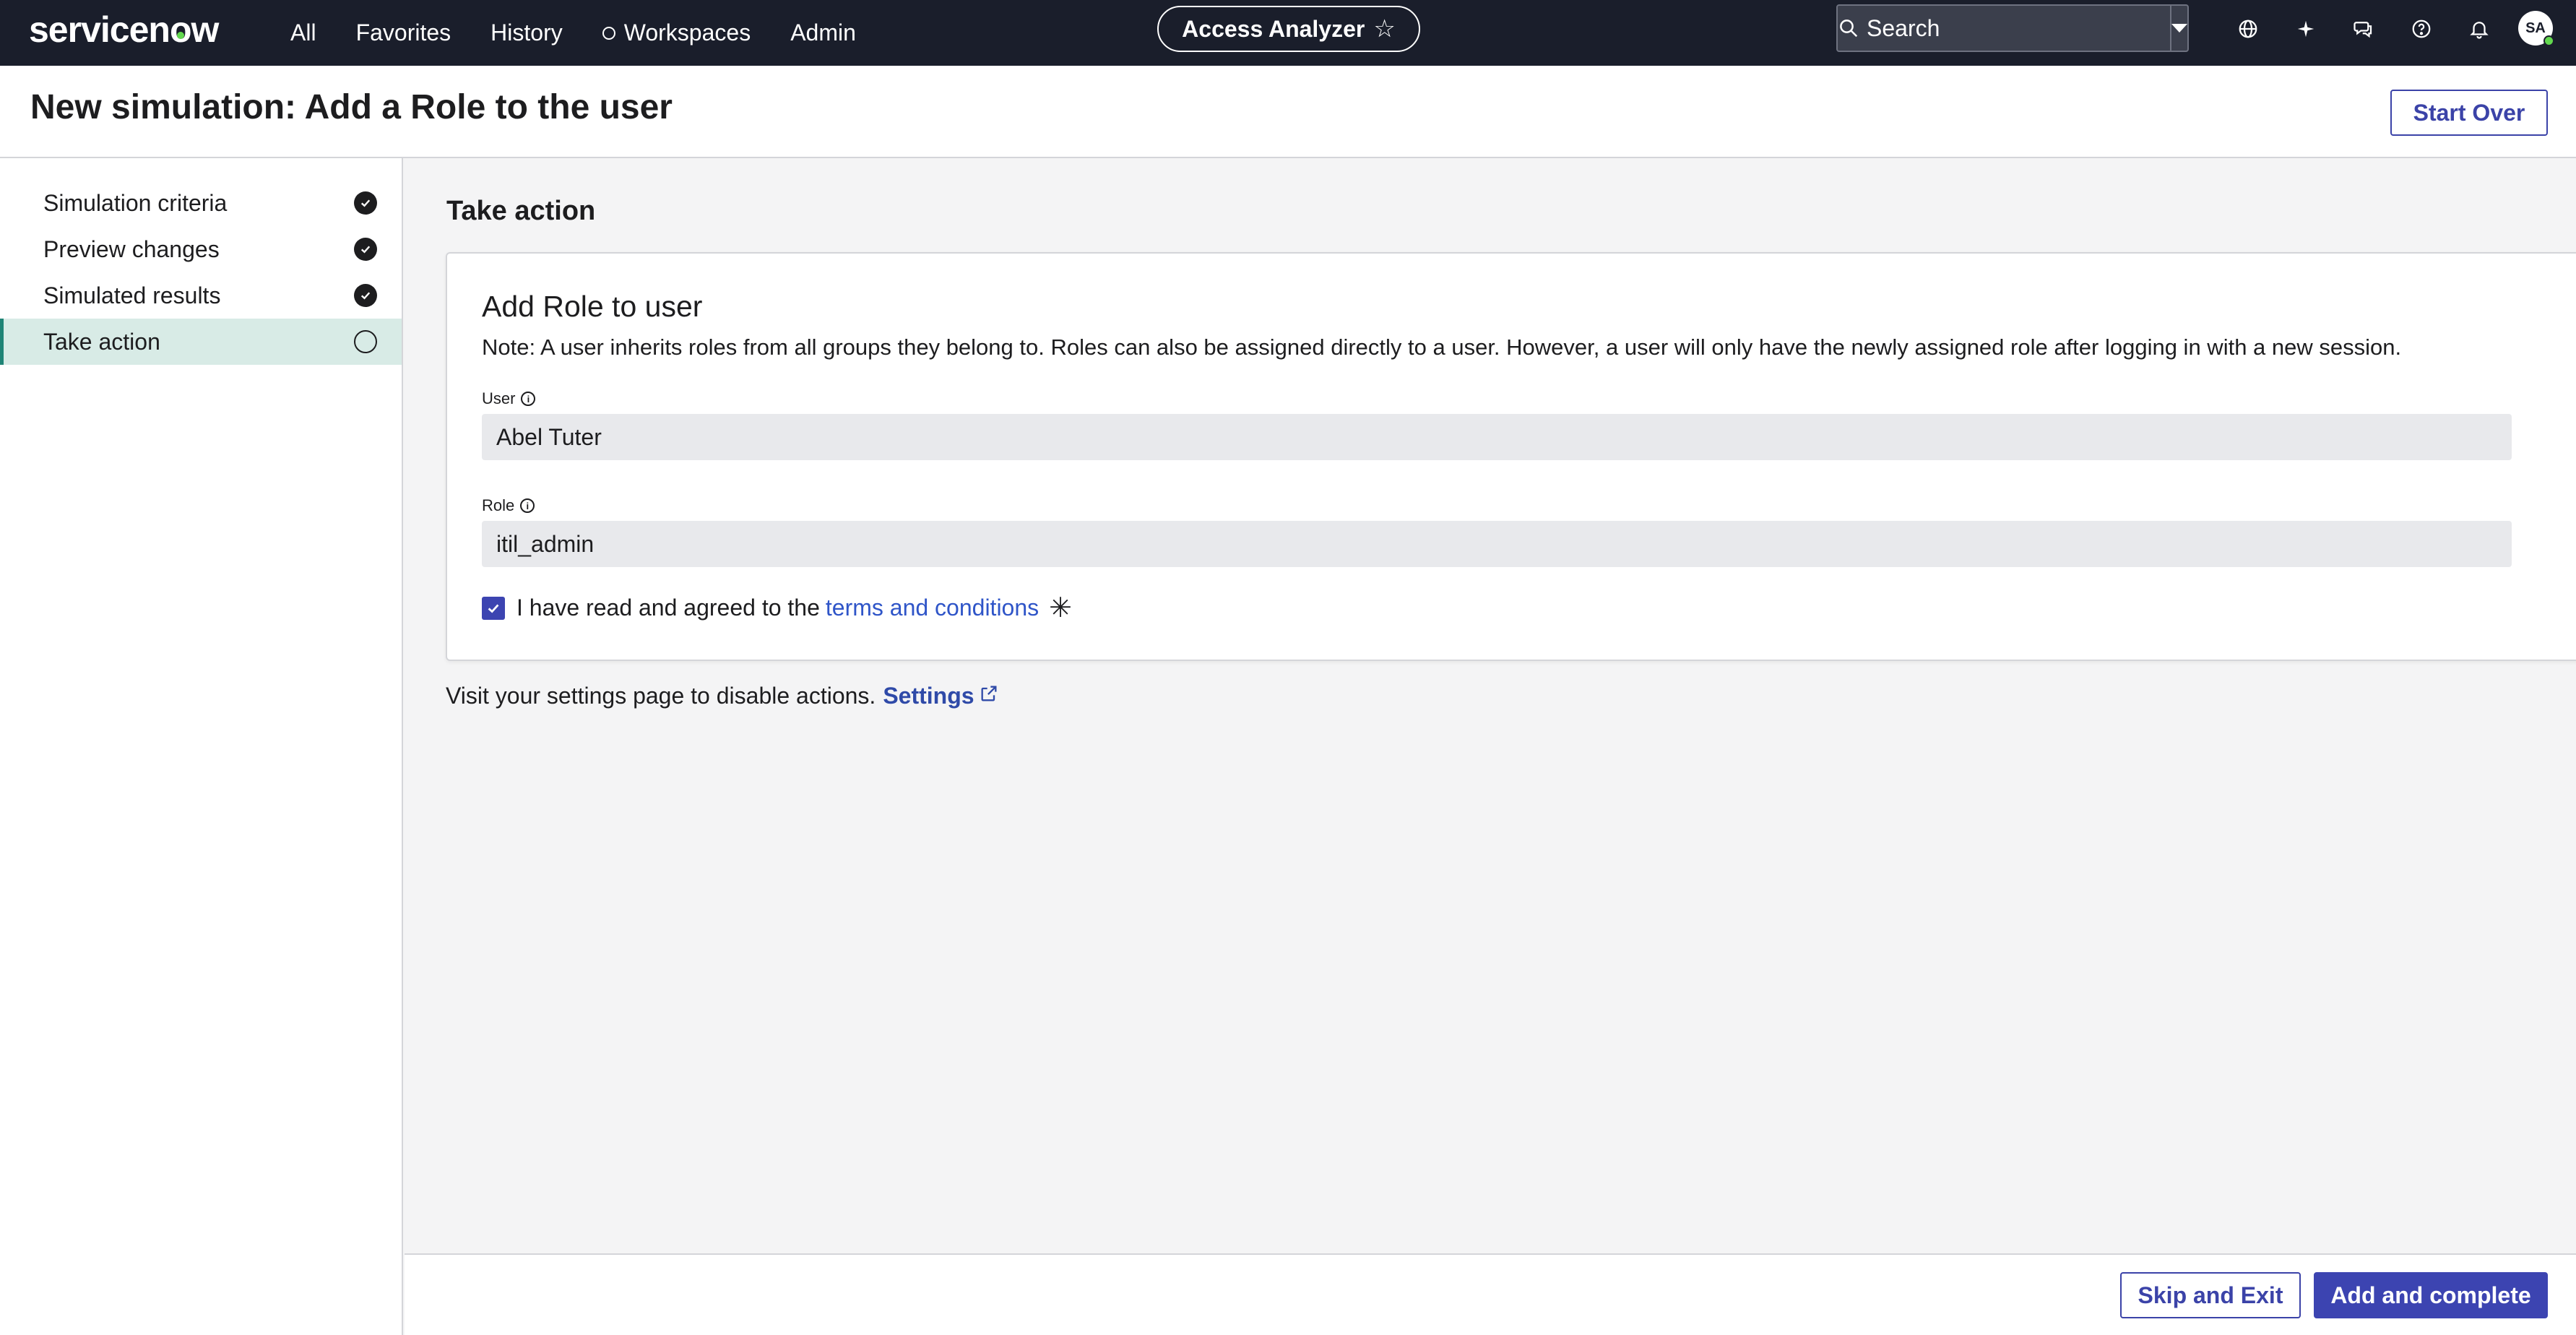 Image resolution: width=2576 pixels, height=1335 pixels. I want to click on search-scope-dropdown, so click(2178, 28).